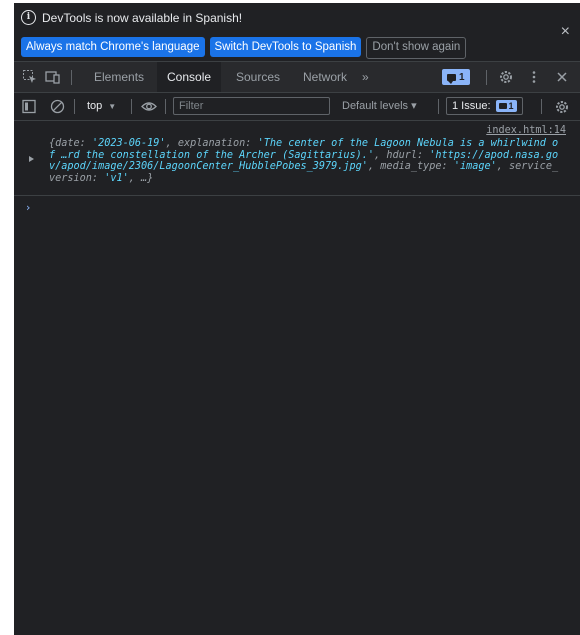 The image size is (580, 635). What do you see at coordinates (365, 77) in the screenshot?
I see `more-tabs-chevron-icon: »` at bounding box center [365, 77].